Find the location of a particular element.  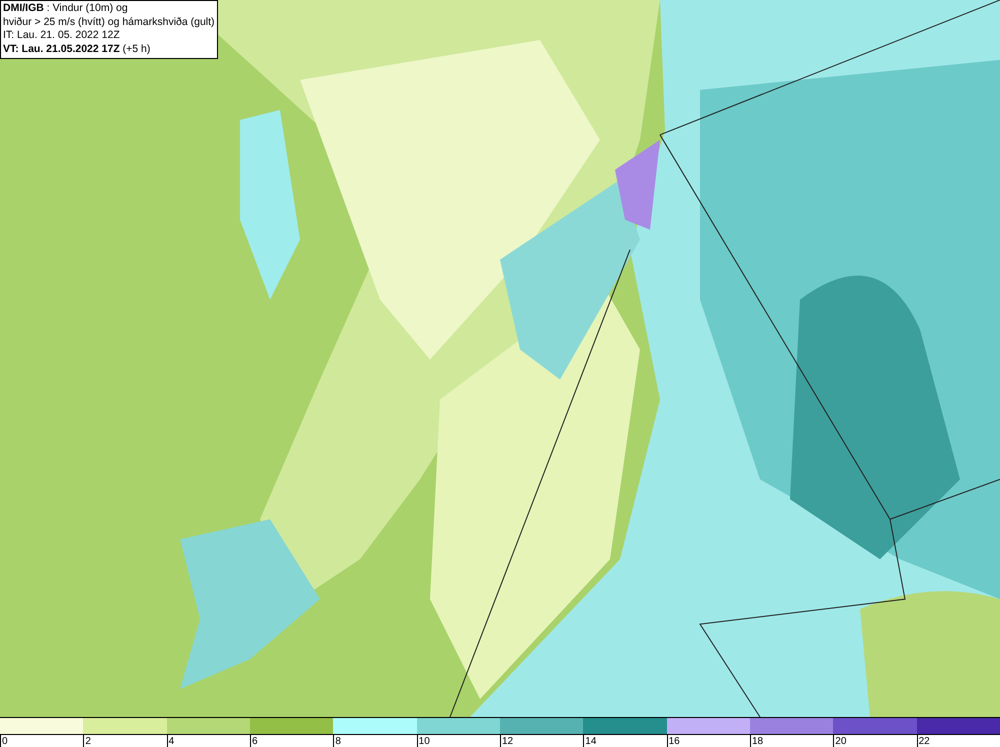

scale-label: 22 is located at coordinates (924, 741).